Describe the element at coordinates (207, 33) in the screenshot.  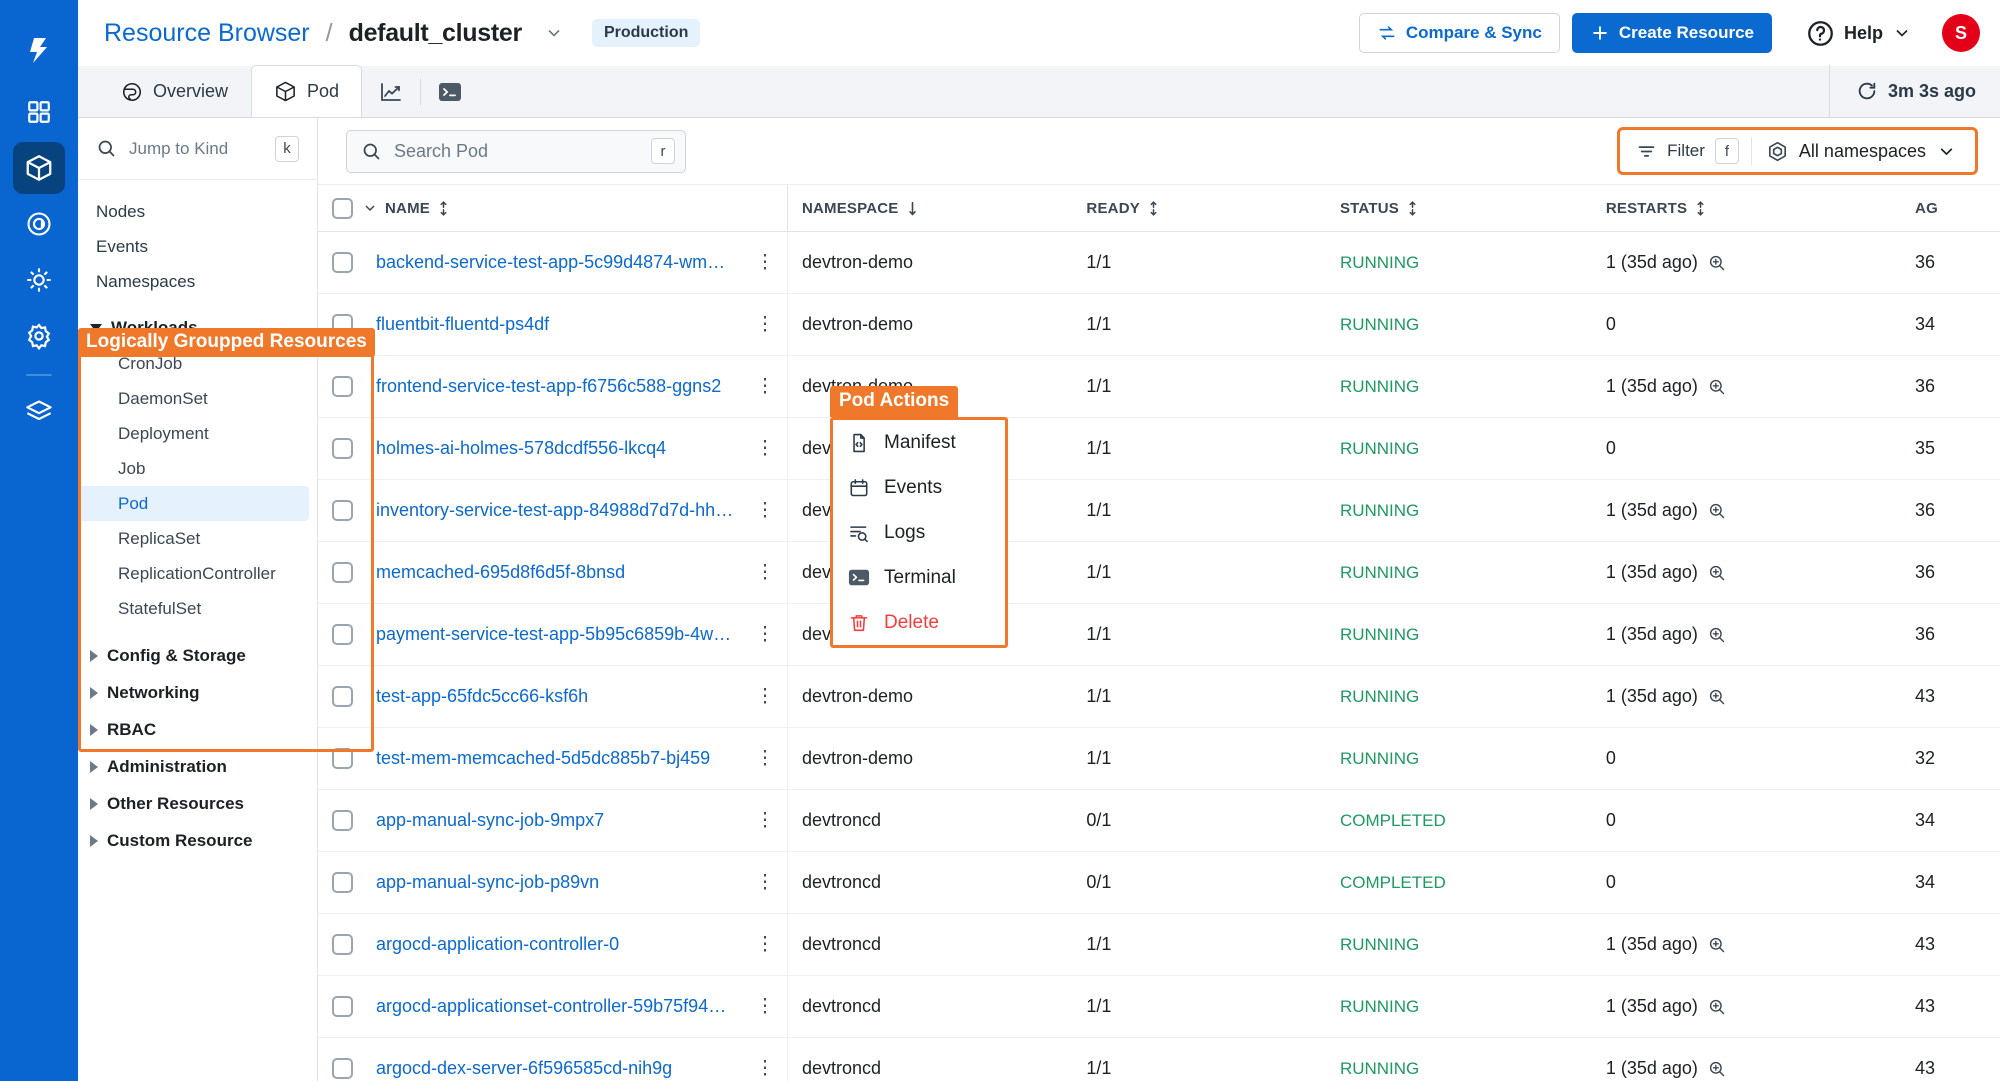
I see `breadcrumb-resource-browser: Resource Browser` at that location.